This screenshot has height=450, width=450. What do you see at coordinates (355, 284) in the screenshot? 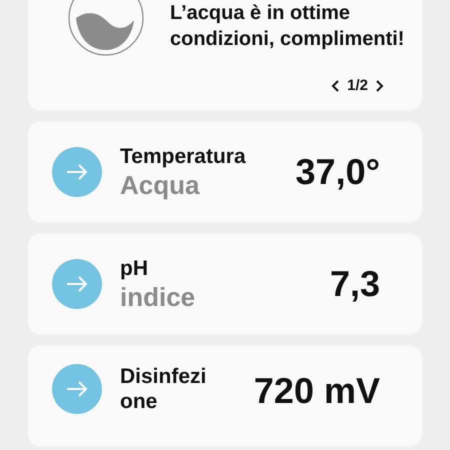
I see `reading-value: 7,3` at bounding box center [355, 284].